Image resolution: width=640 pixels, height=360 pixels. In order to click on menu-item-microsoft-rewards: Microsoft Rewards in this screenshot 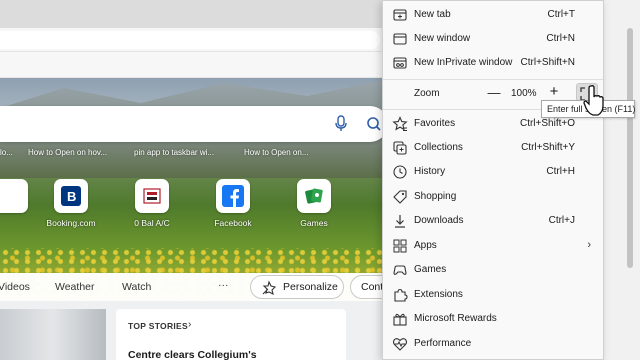, I will do `click(493, 319)`.